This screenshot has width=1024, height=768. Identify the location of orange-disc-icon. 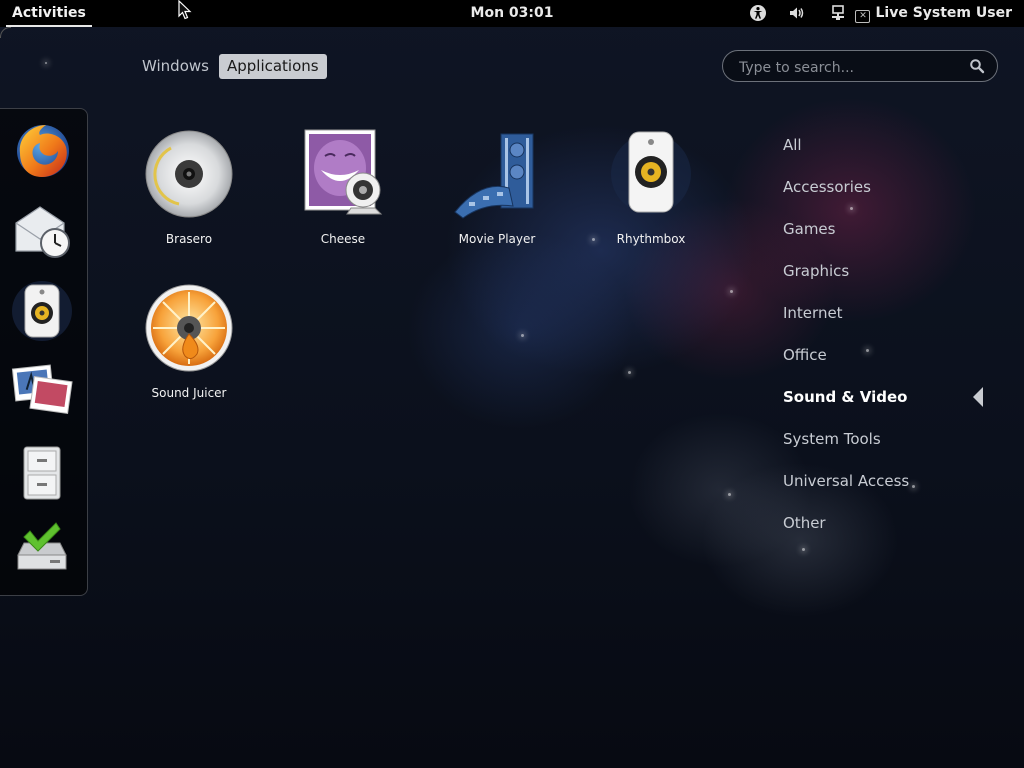
(189, 328).